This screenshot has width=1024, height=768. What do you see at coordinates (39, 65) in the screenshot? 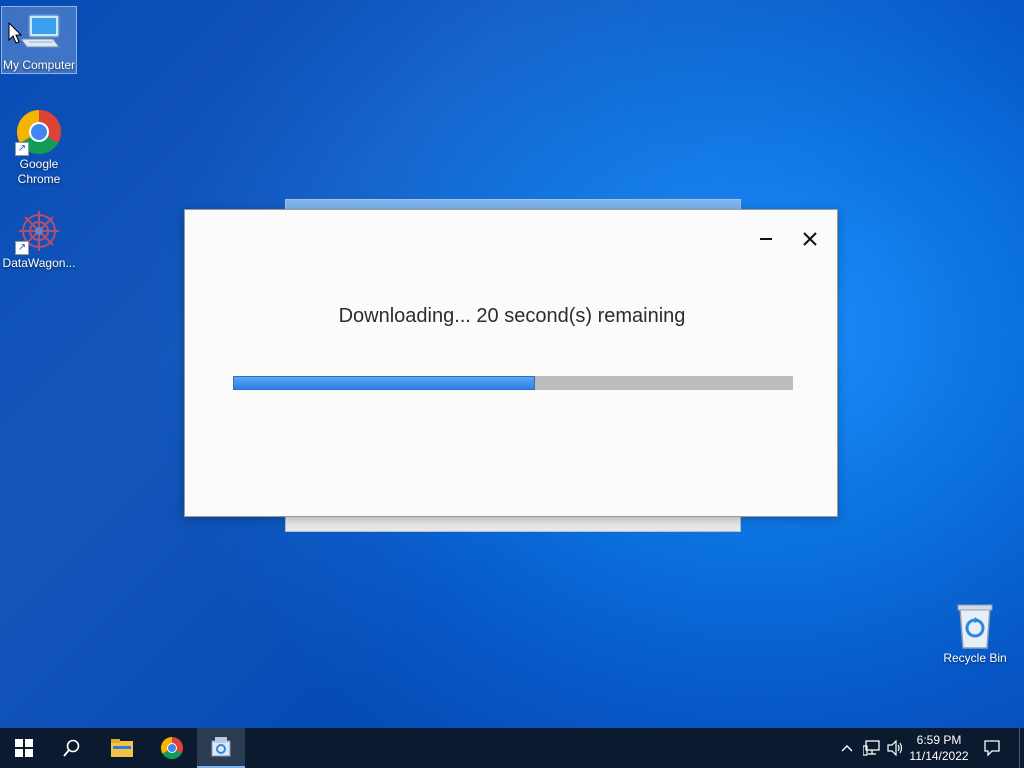
I see `desktop-icon-label: My Computer` at bounding box center [39, 65].